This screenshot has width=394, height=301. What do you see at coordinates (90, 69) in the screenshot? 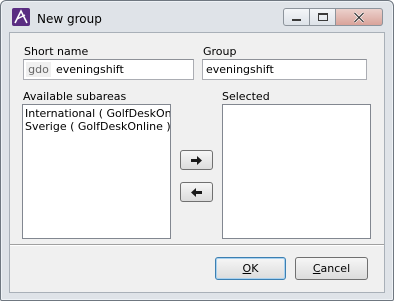
I see `short-name-value: eveningshift` at bounding box center [90, 69].